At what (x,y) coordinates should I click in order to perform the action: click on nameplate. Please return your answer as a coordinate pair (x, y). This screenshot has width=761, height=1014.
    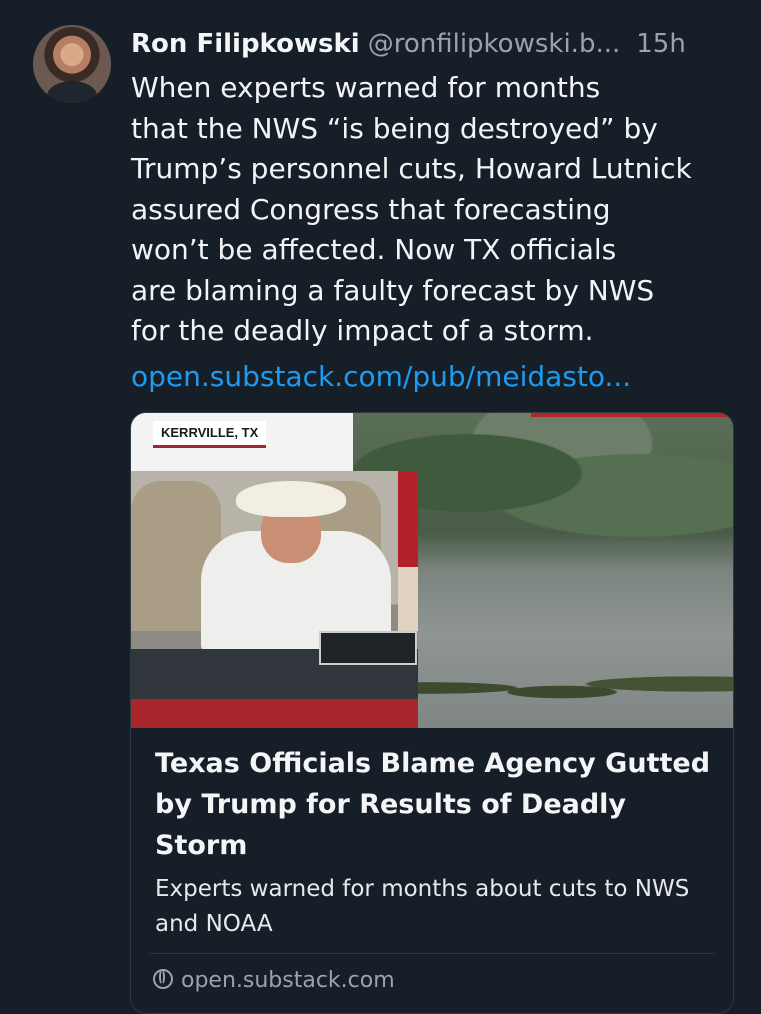
    Looking at the image, I should click on (368, 648).